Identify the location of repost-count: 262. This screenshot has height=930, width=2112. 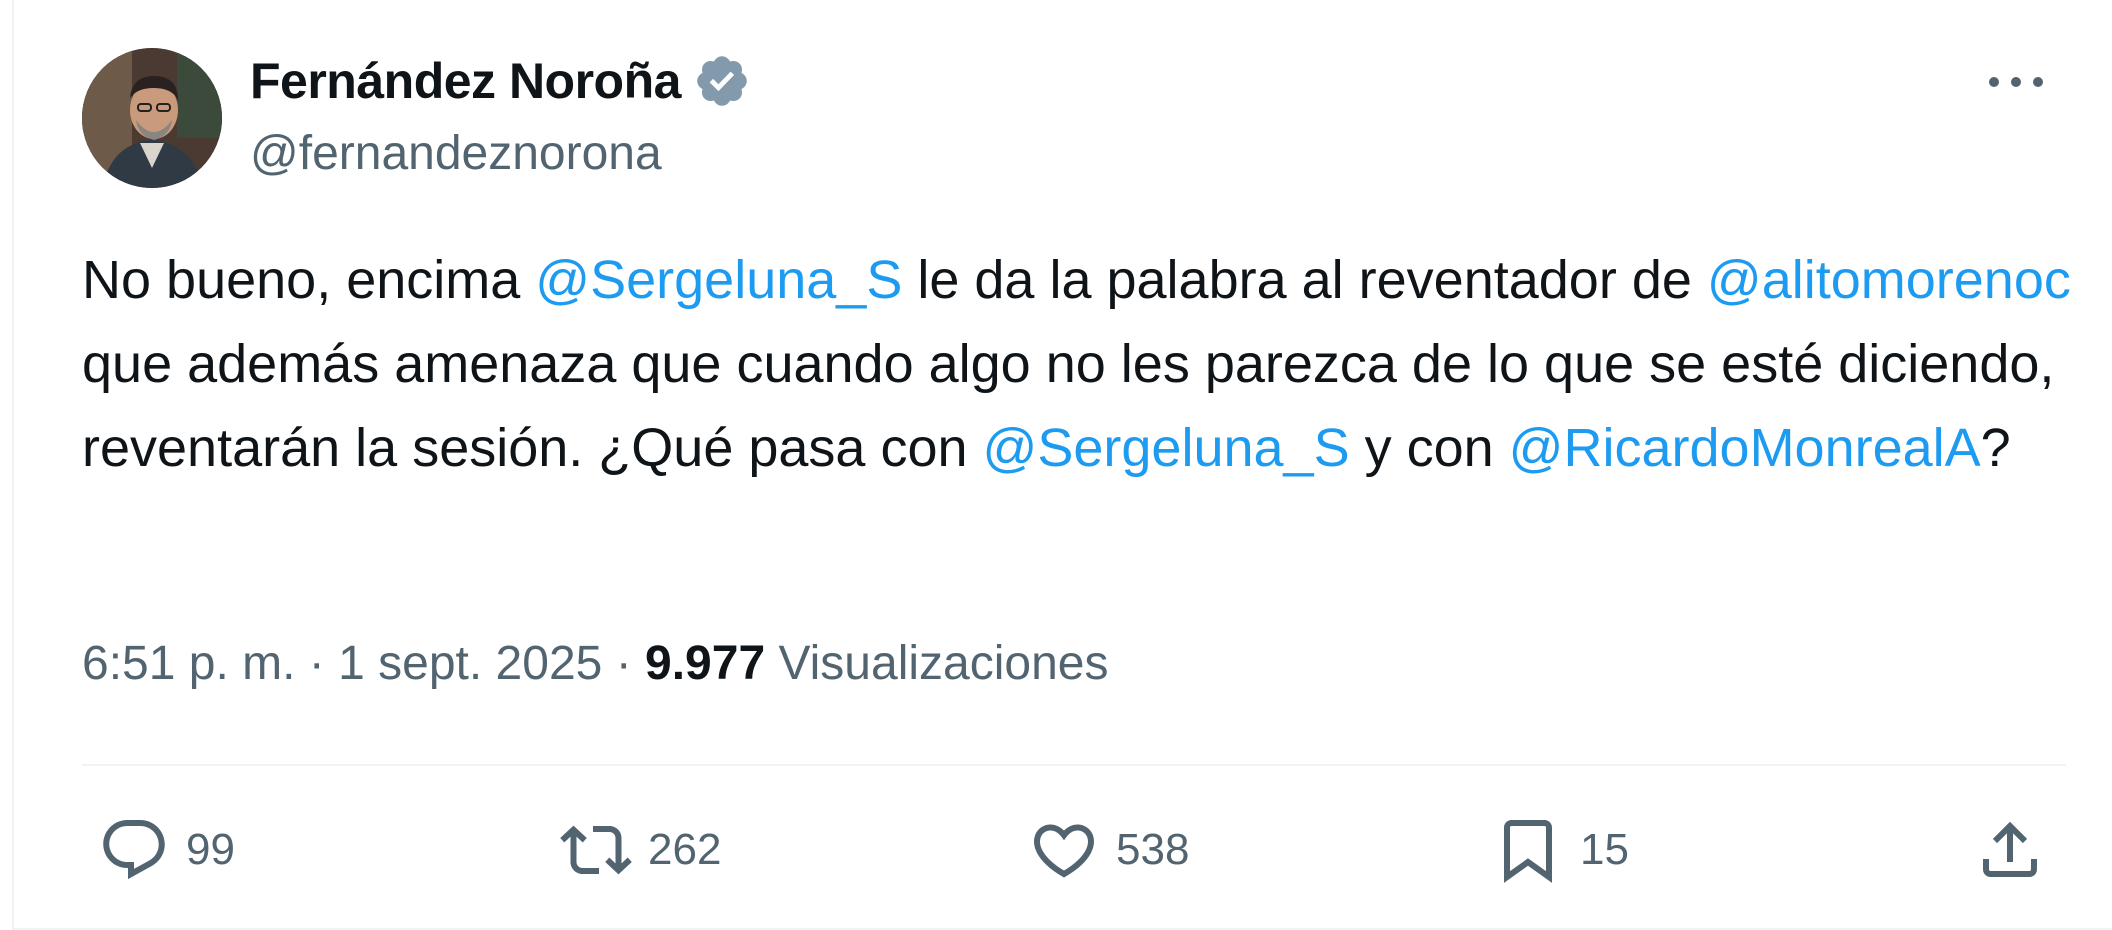
(685, 849).